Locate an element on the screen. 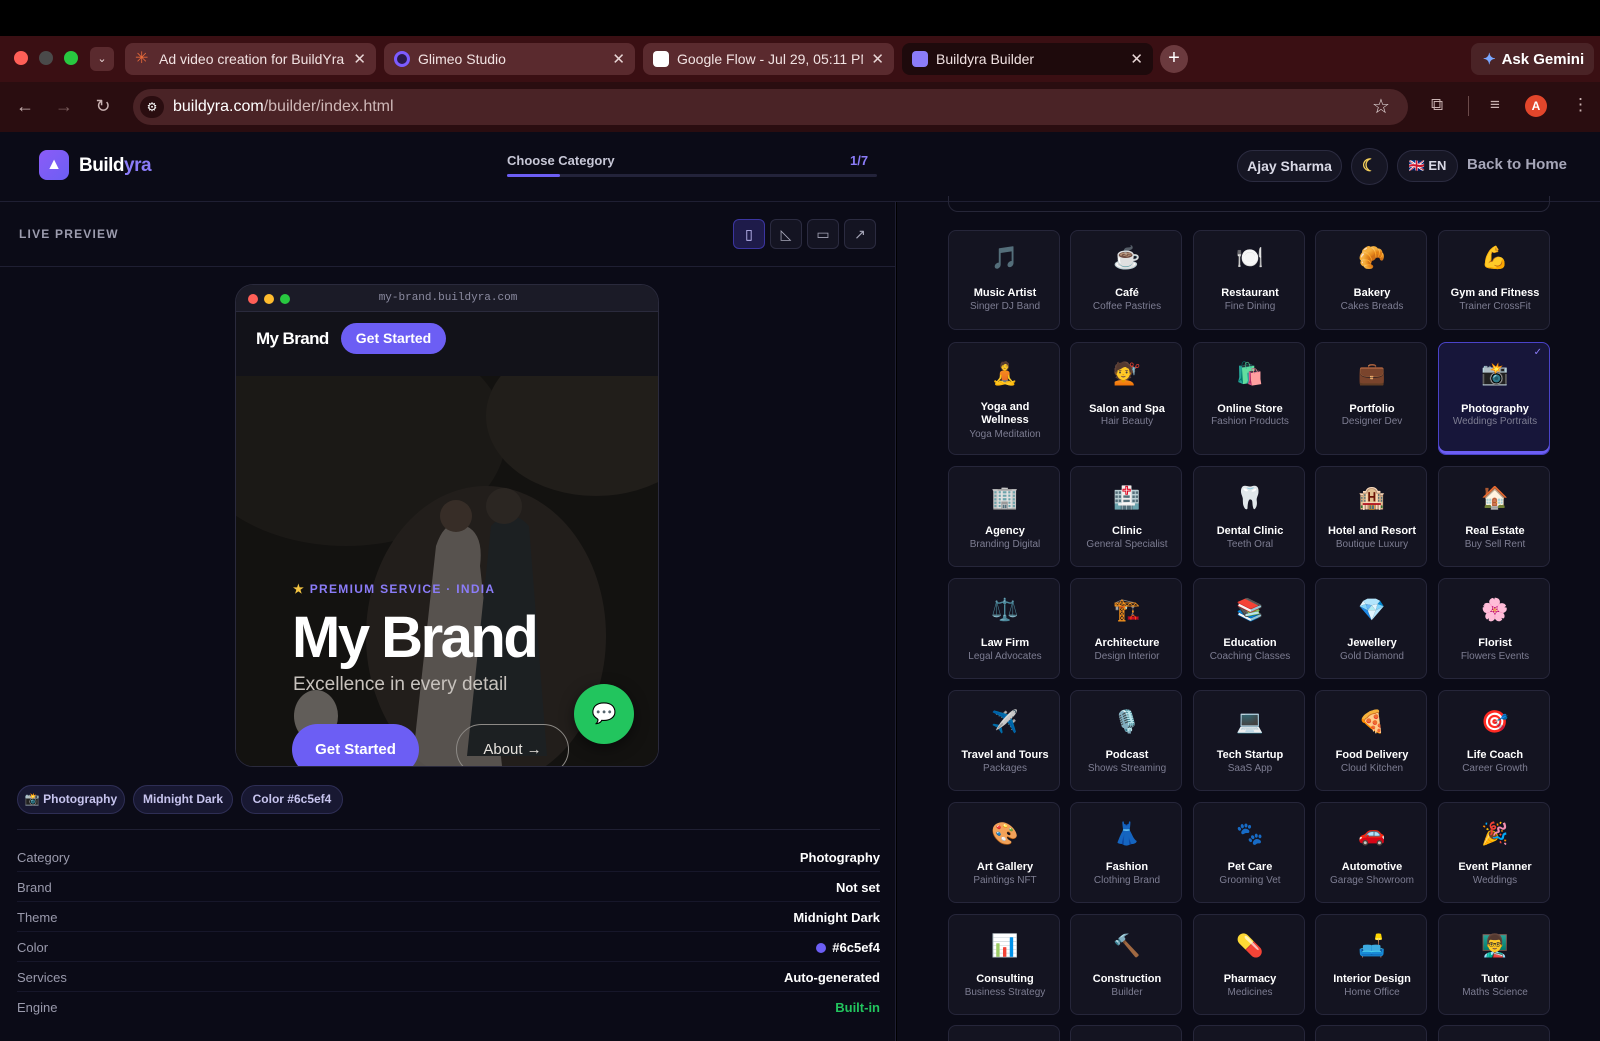 The image size is (1600, 1041). tablet-icon: ◺ is located at coordinates (786, 234).